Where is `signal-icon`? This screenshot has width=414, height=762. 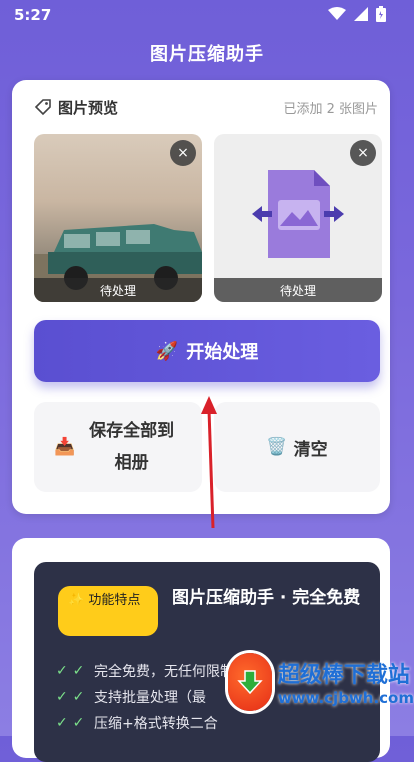
signal-icon is located at coordinates (361, 14).